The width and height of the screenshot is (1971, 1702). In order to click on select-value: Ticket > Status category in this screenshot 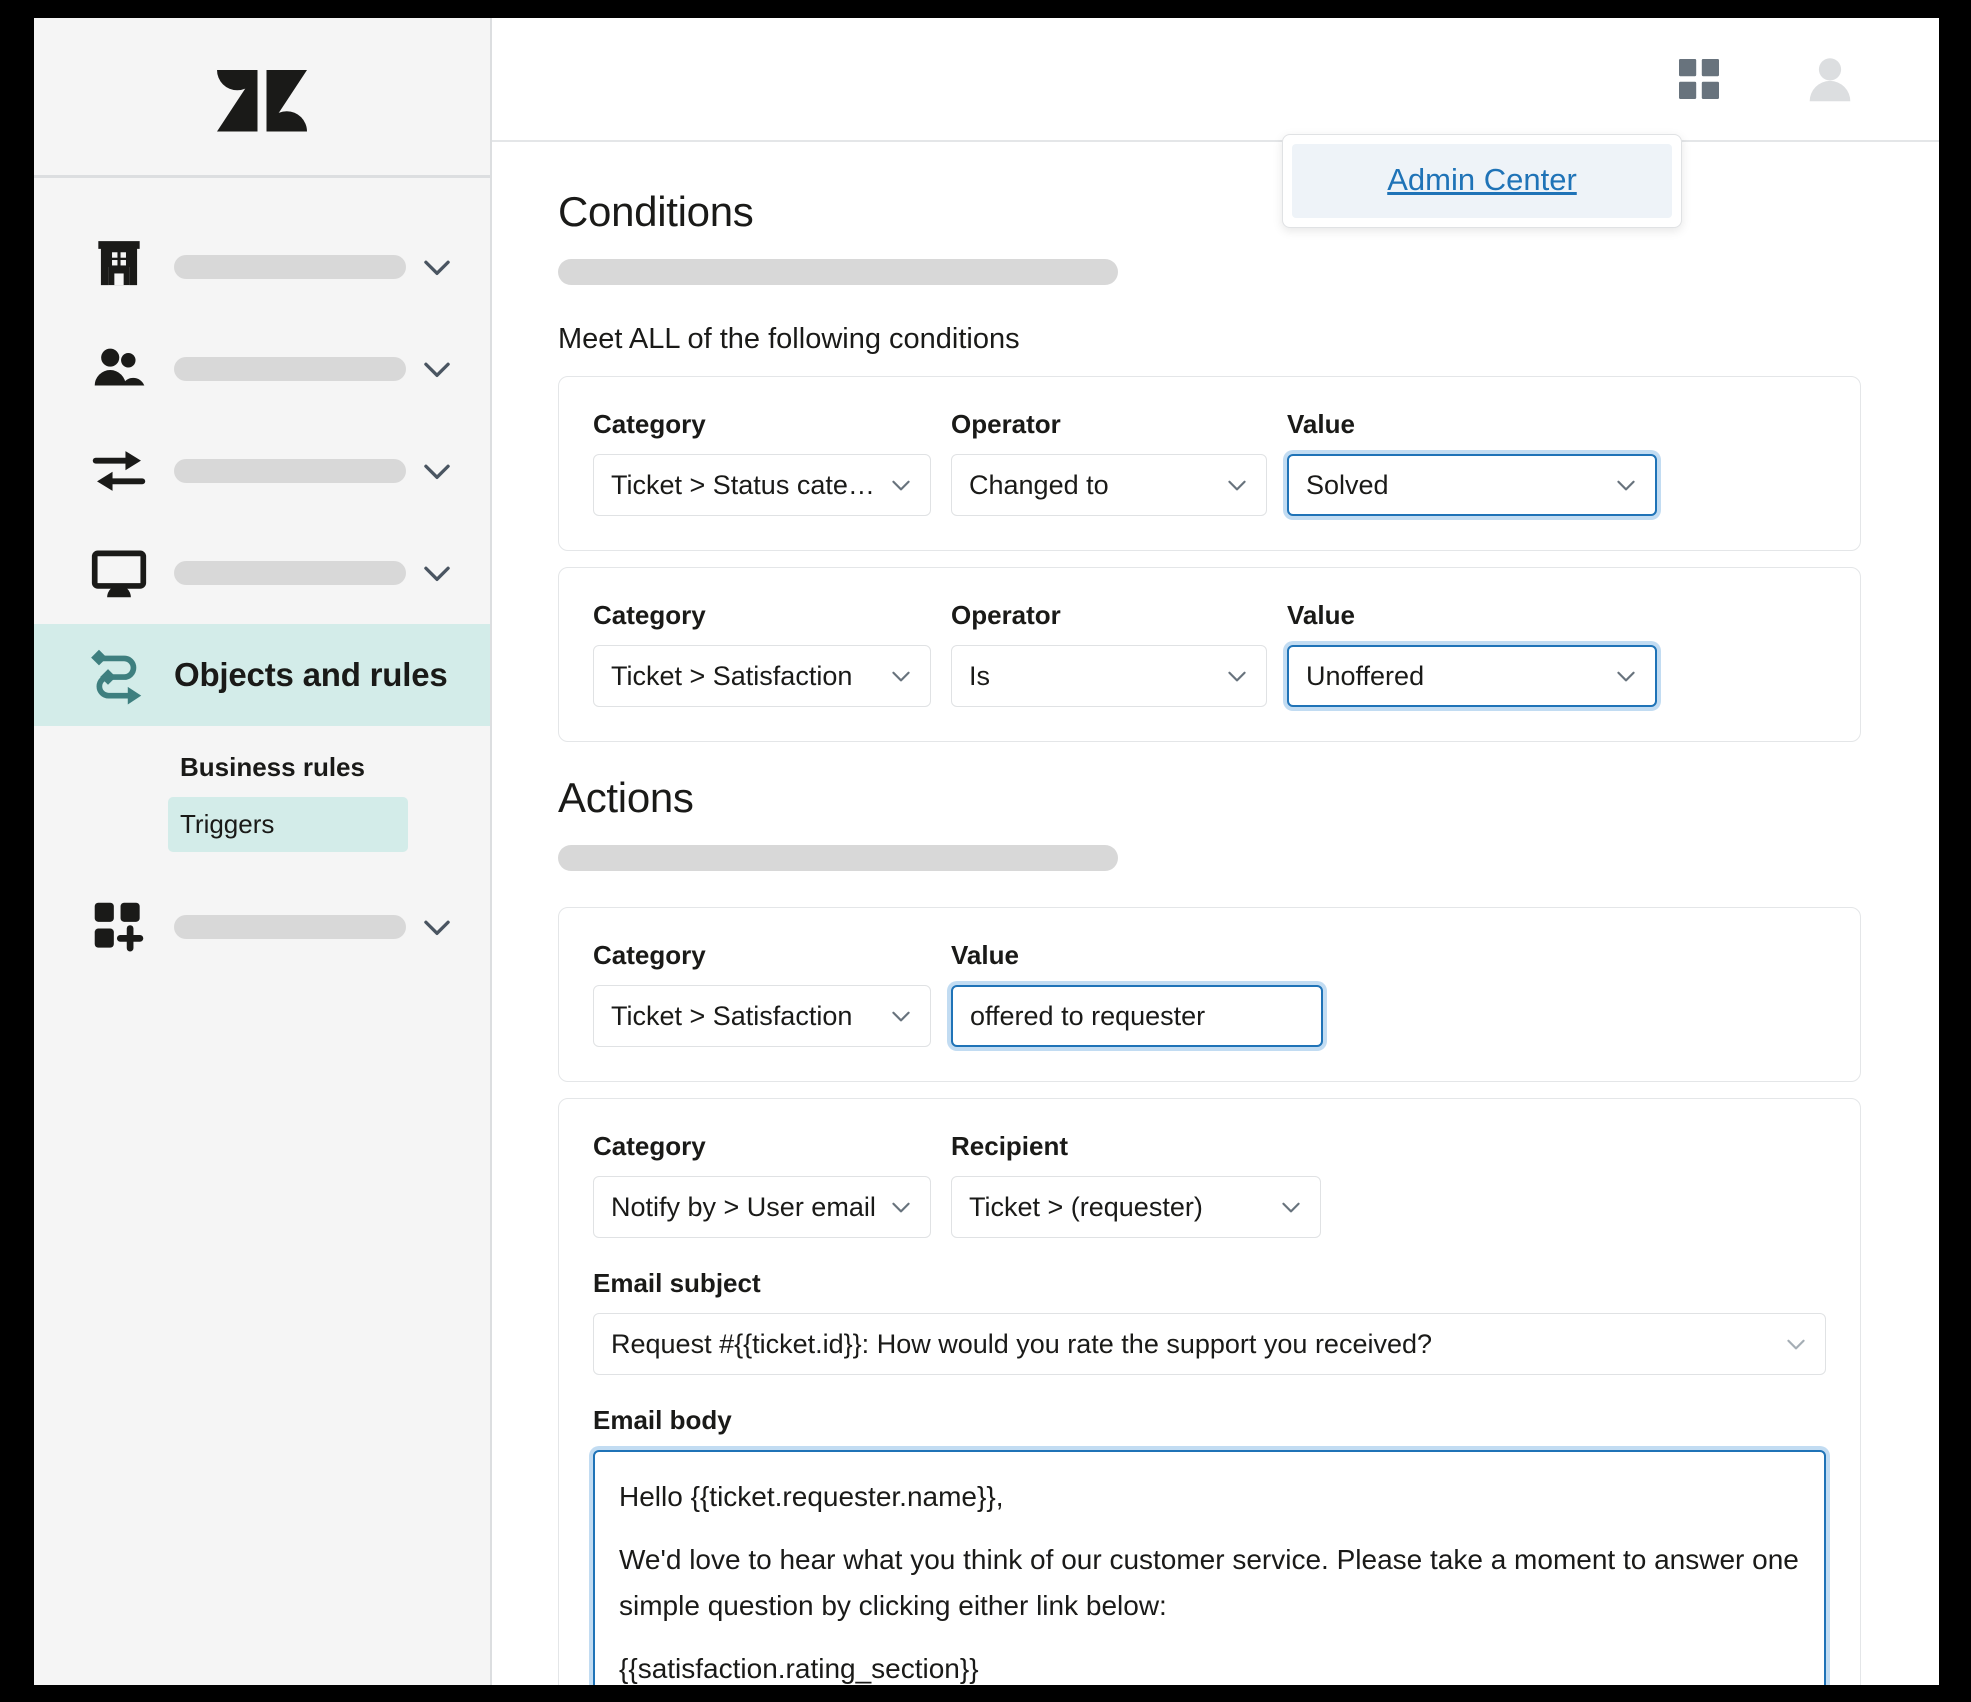, I will do `click(744, 484)`.